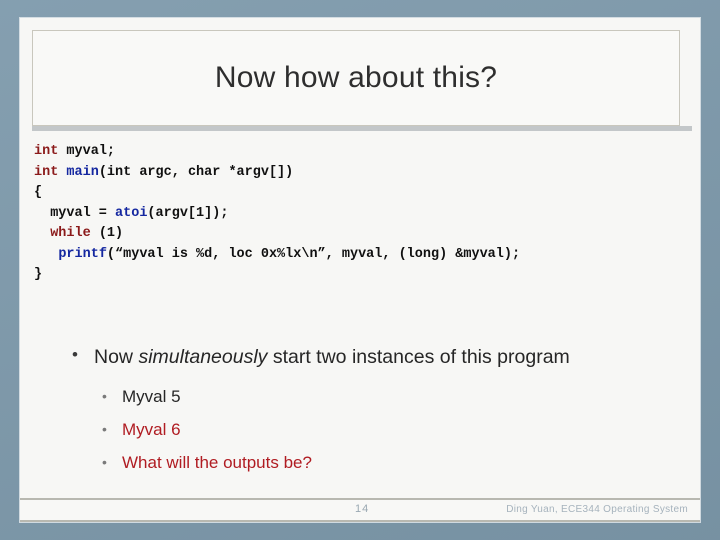  Describe the element at coordinates (107, 233) in the screenshot. I see `code-token-plain: (1)` at that location.